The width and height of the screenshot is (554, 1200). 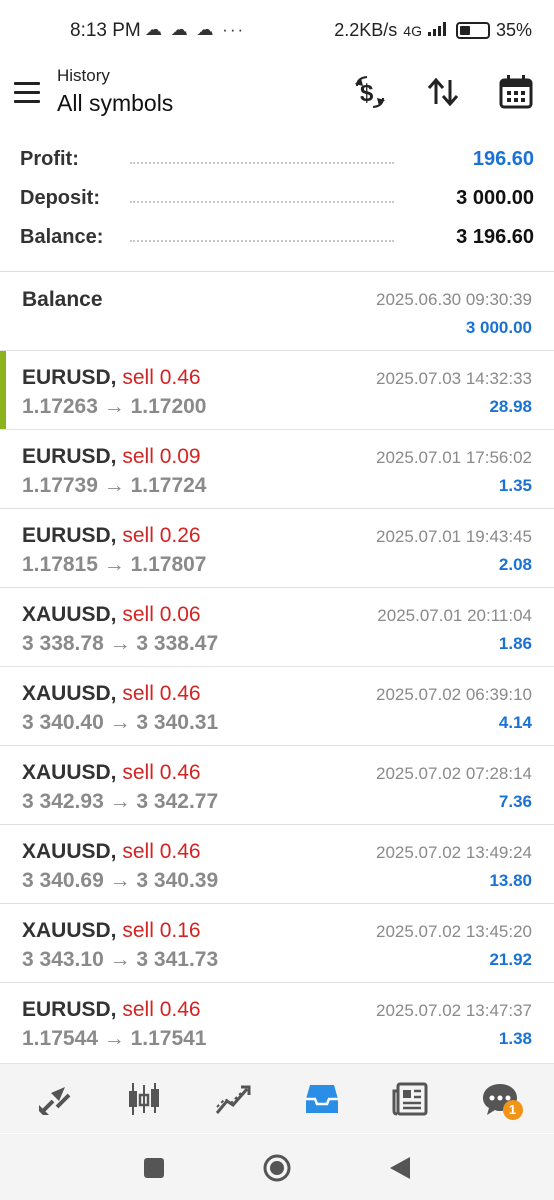 I want to click on deal-datetime: 2025.07.02 06:39:10, so click(x=454, y=694).